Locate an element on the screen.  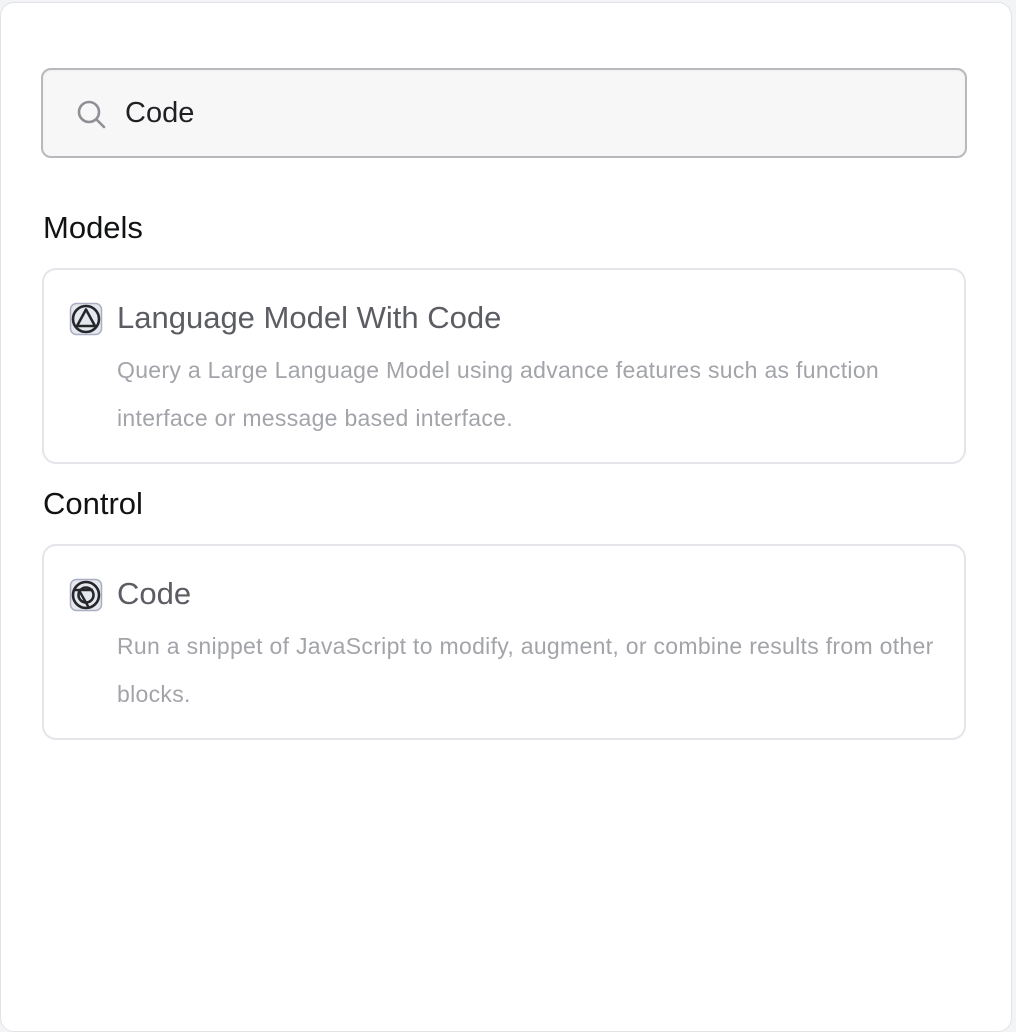
block-card-title: Language Model With Code is located at coordinates (309, 317).